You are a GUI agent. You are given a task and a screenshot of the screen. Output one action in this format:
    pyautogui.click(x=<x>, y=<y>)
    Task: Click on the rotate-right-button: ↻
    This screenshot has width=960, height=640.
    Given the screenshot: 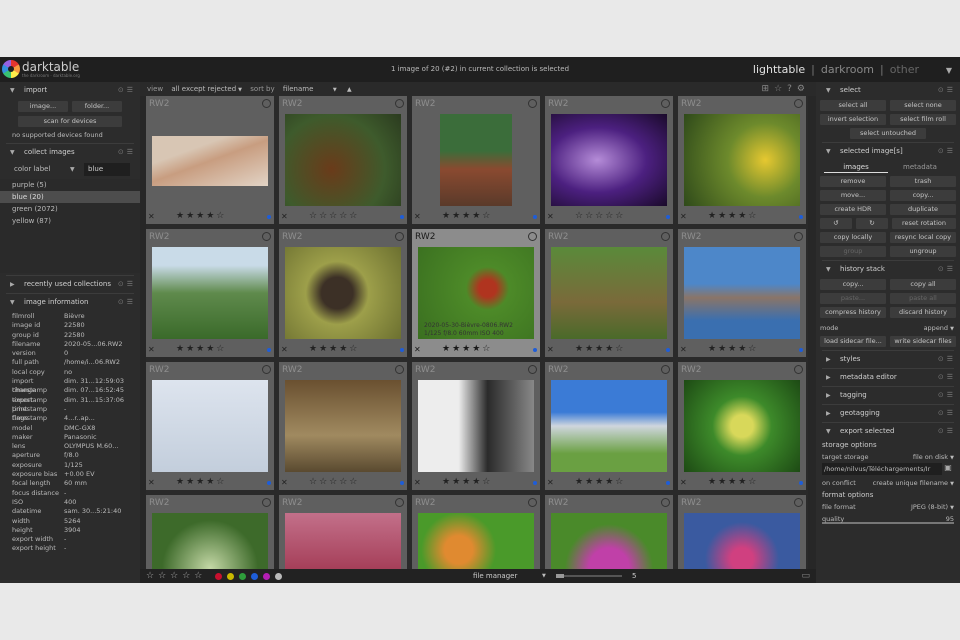 What is the action you would take?
    pyautogui.click(x=872, y=223)
    